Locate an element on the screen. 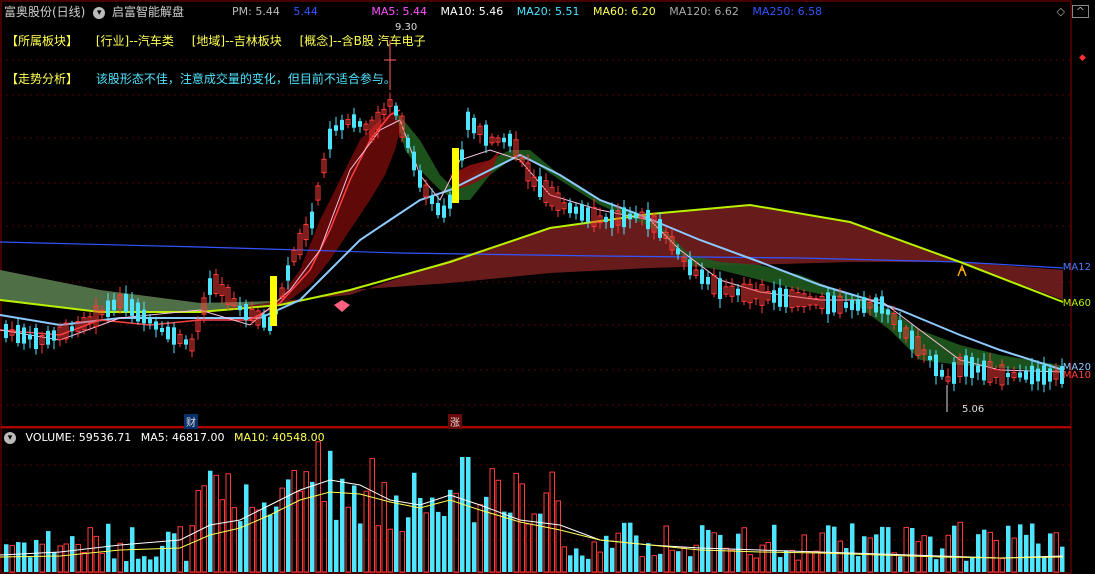  axis-tag-ma10: MA10 is located at coordinates (1076, 375).